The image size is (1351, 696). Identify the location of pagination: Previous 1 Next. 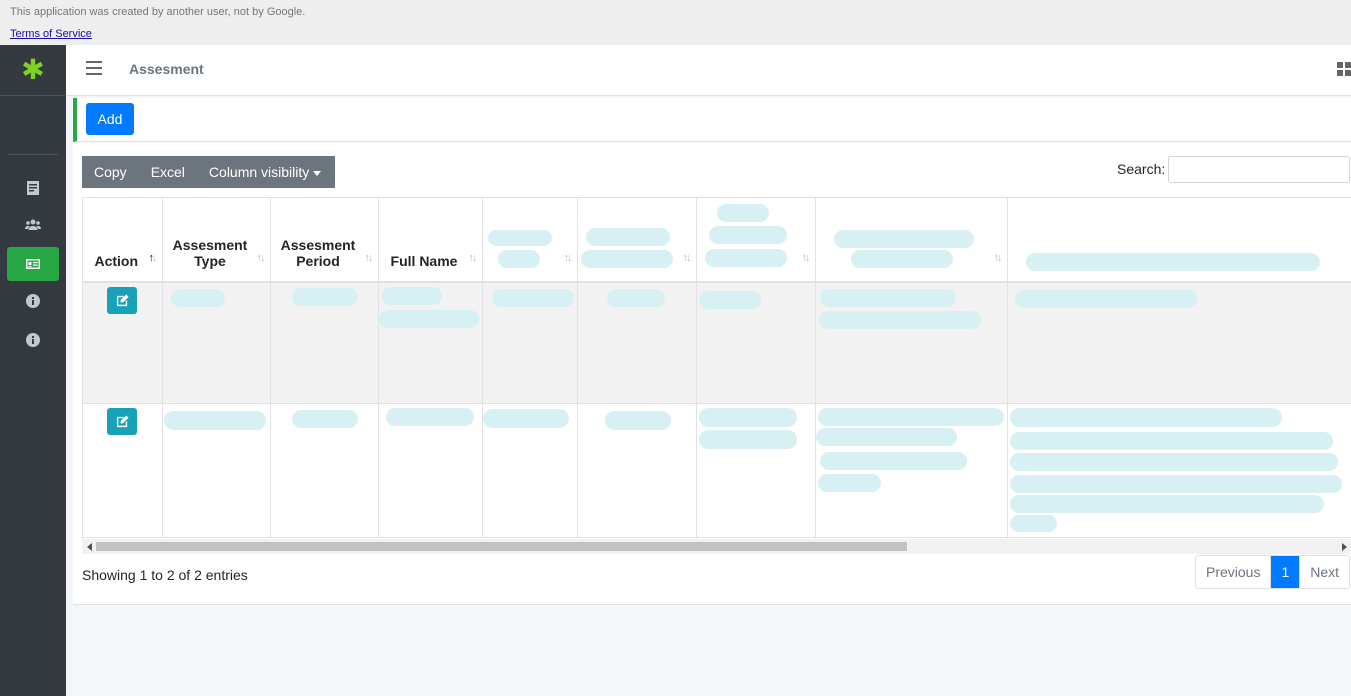
(1273, 572).